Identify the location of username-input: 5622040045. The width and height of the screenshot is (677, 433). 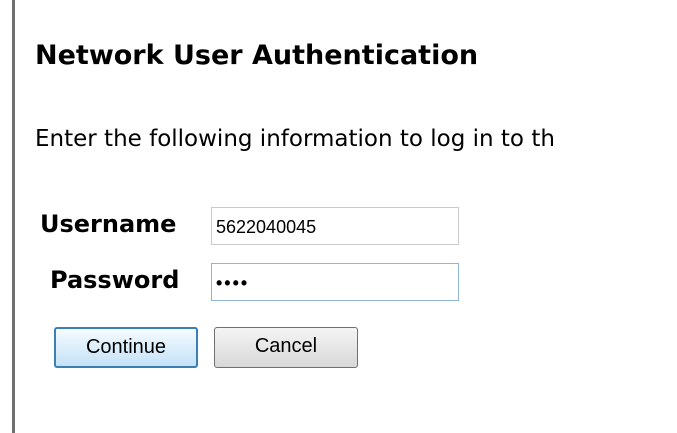
(335, 226).